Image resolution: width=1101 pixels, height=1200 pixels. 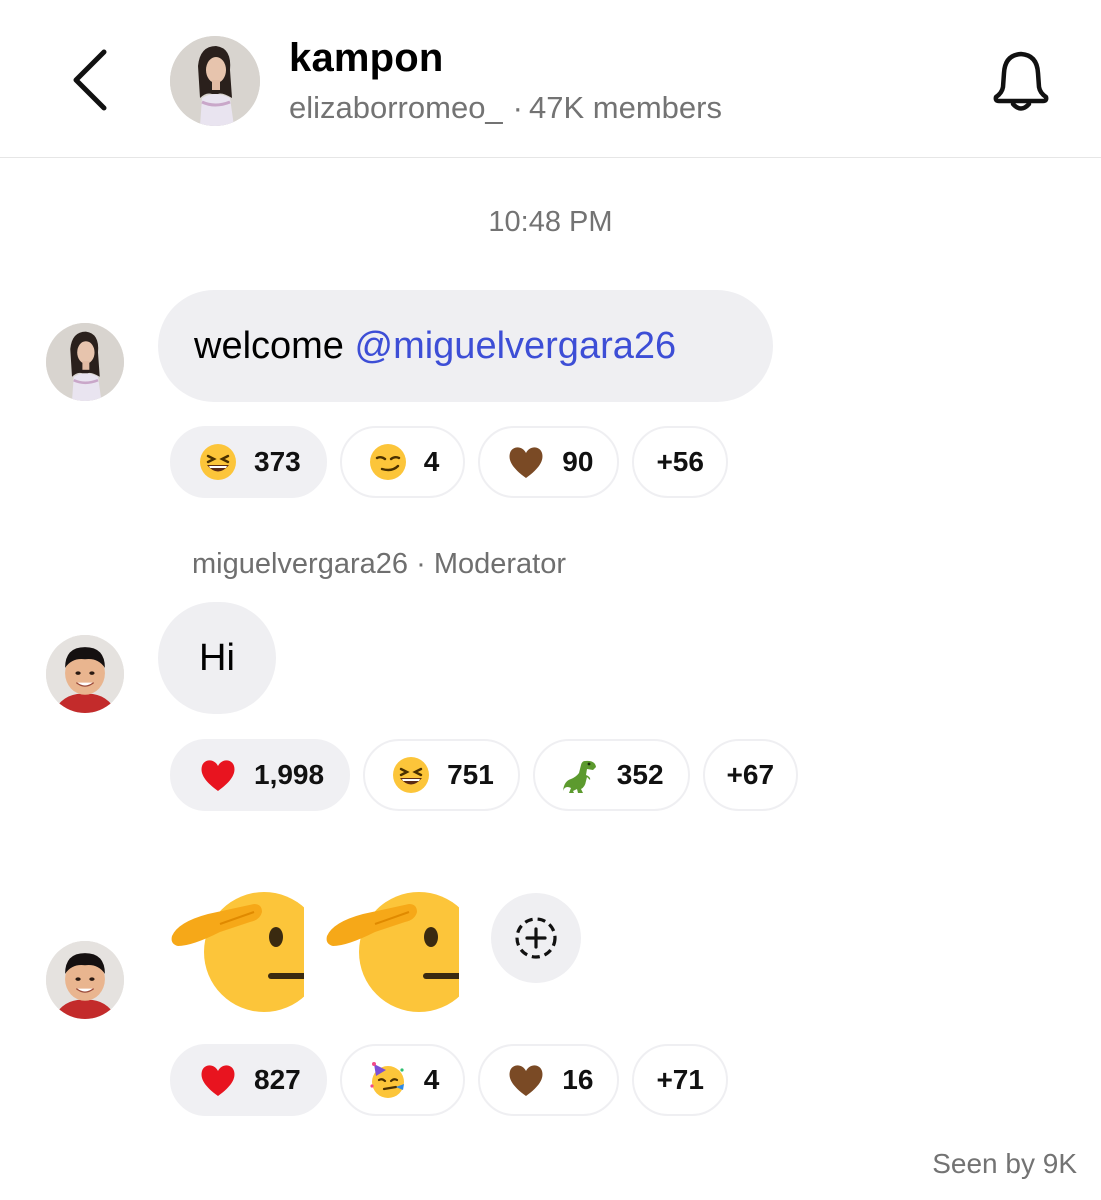 What do you see at coordinates (388, 1080) in the screenshot?
I see `partying-face-icon` at bounding box center [388, 1080].